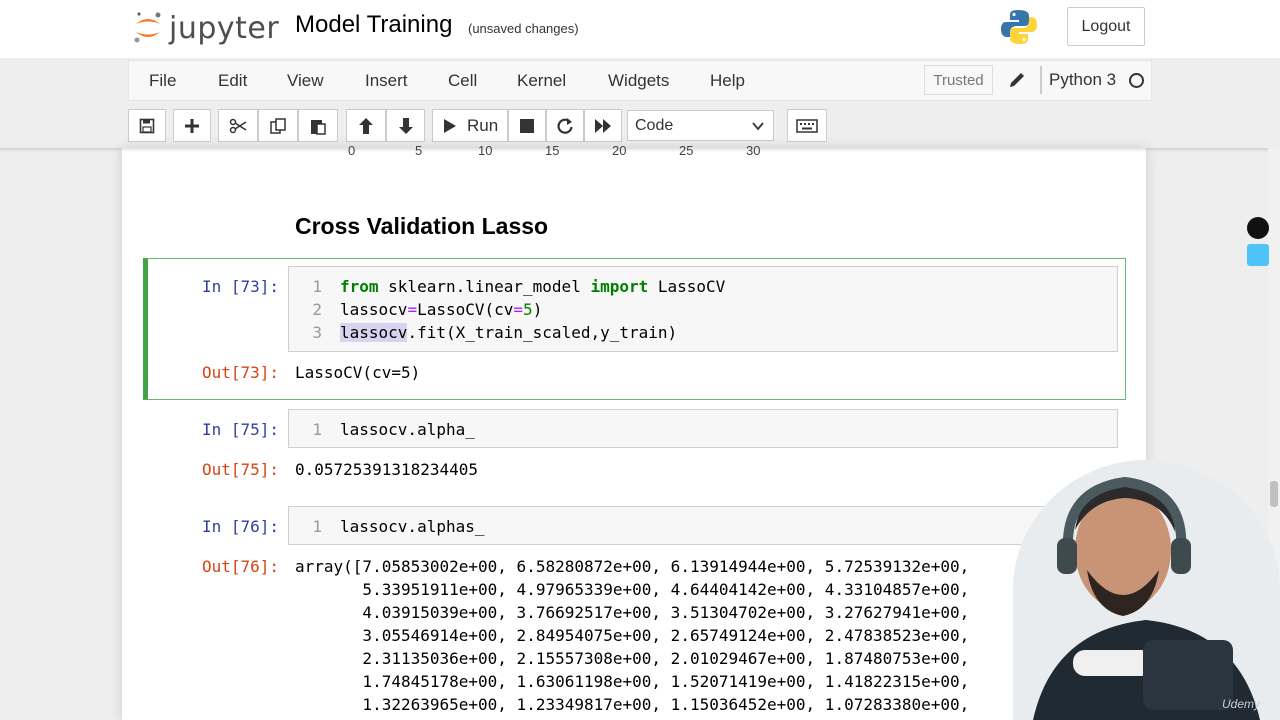 The image size is (1280, 720). I want to click on floppy-icon, so click(147, 125).